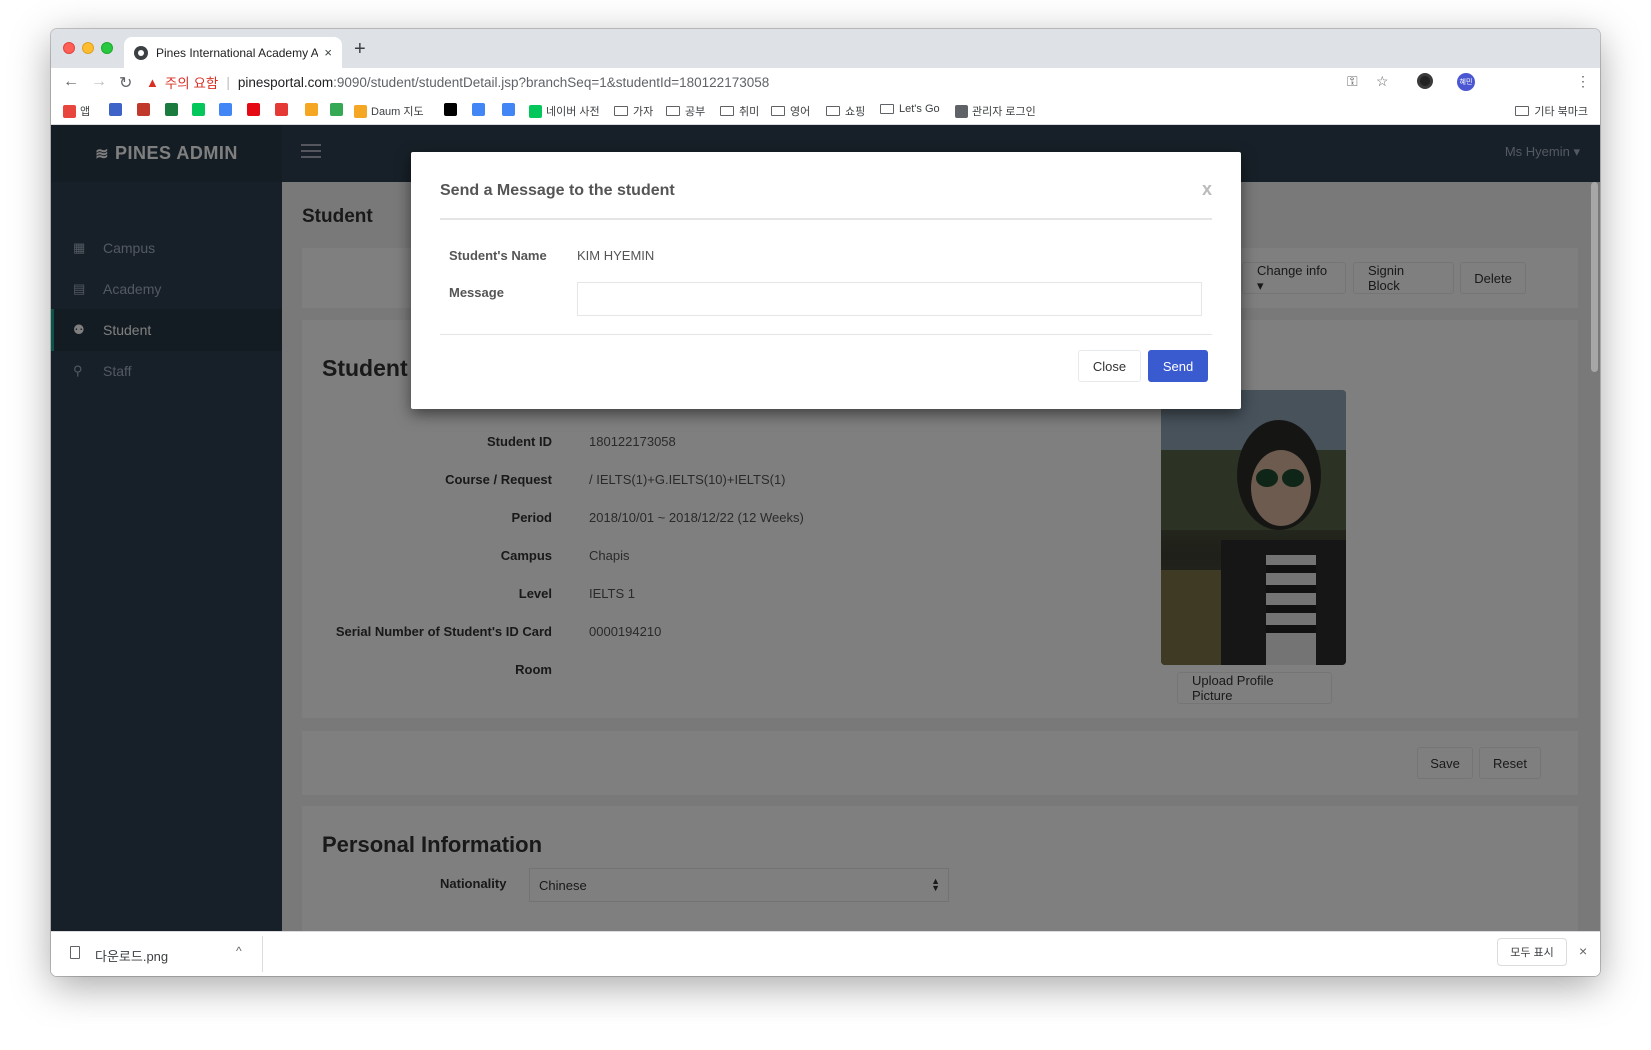 The image size is (1651, 1050). Describe the element at coordinates (855, 112) in the screenshot. I see `bookmark-label: 쇼핑` at that location.